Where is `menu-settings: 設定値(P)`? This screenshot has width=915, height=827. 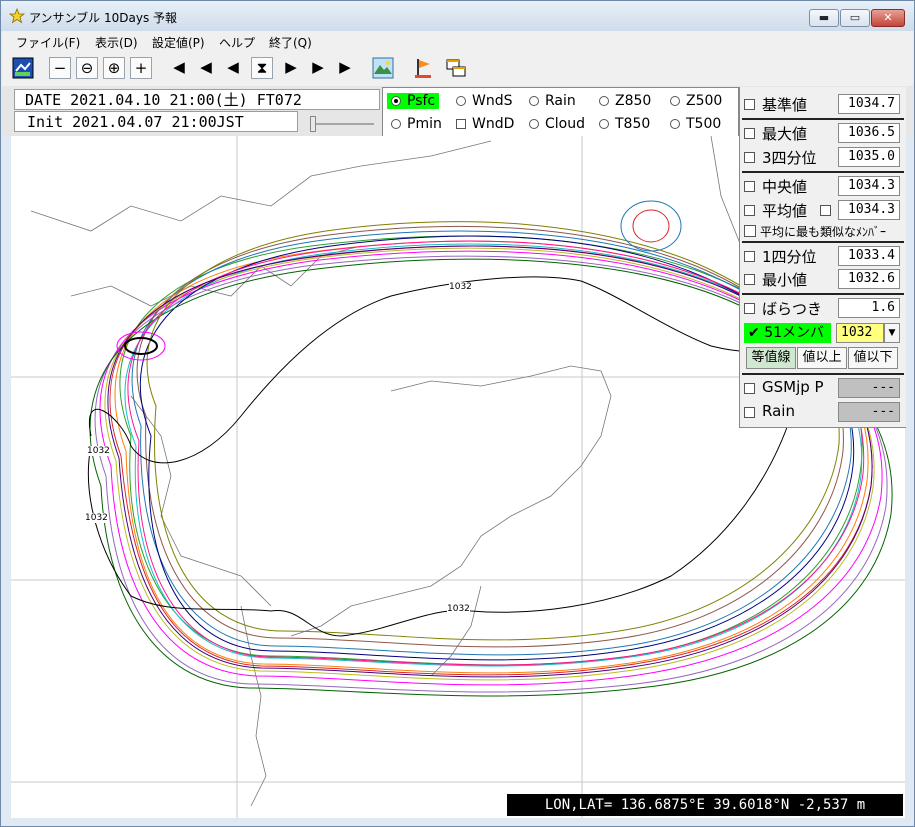
menu-settings: 設定値(P) is located at coordinates (178, 42).